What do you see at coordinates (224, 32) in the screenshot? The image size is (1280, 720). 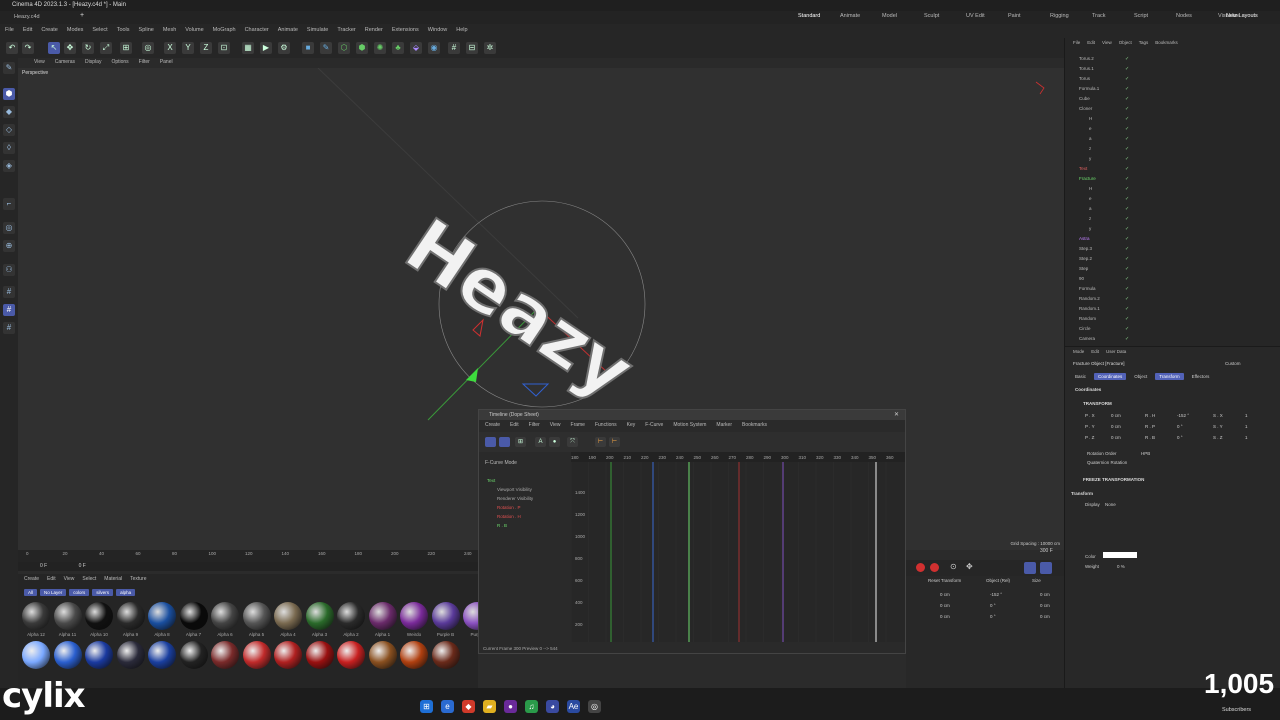 I see `menu-mograph: MoGraph` at bounding box center [224, 32].